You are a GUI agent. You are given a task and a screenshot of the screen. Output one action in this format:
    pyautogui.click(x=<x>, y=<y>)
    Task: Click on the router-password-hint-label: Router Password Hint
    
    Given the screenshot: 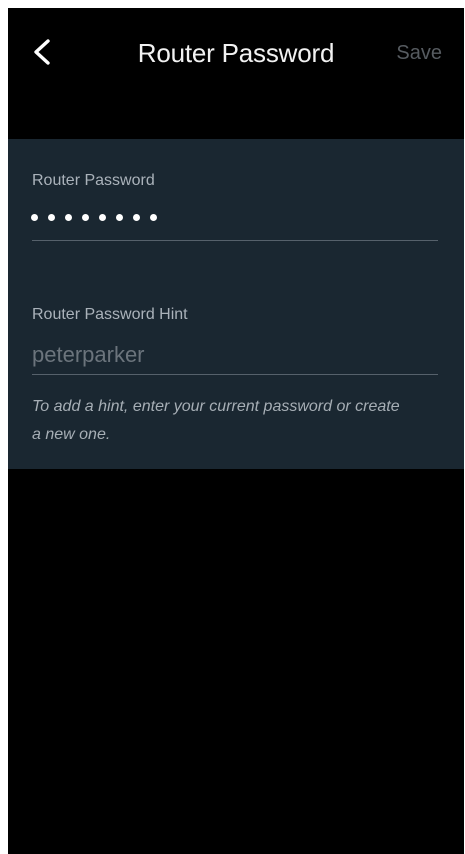 What is the action you would take?
    pyautogui.click(x=110, y=314)
    